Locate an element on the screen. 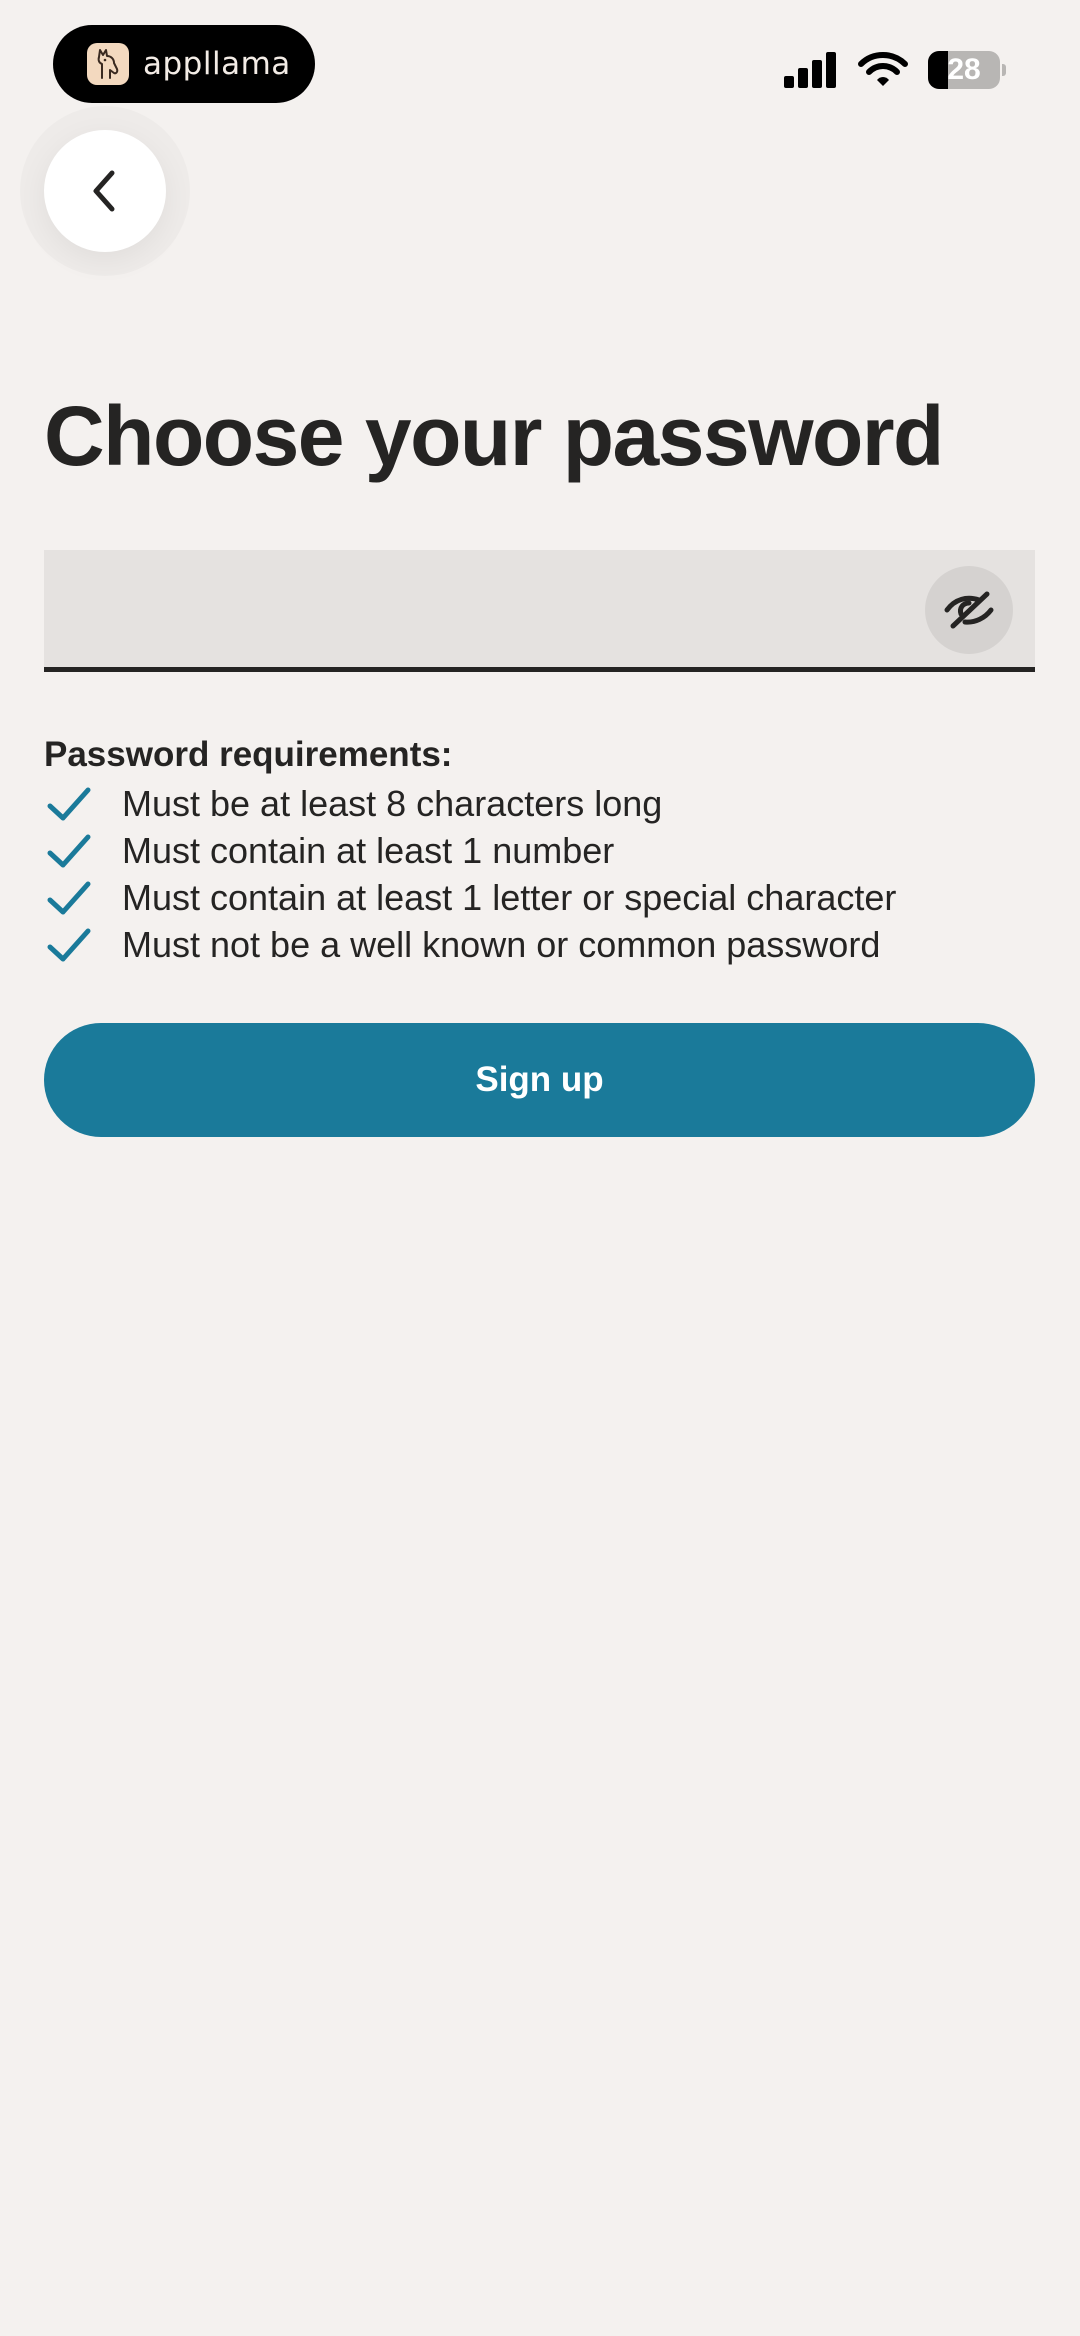  battery-level: 28 is located at coordinates (964, 69).